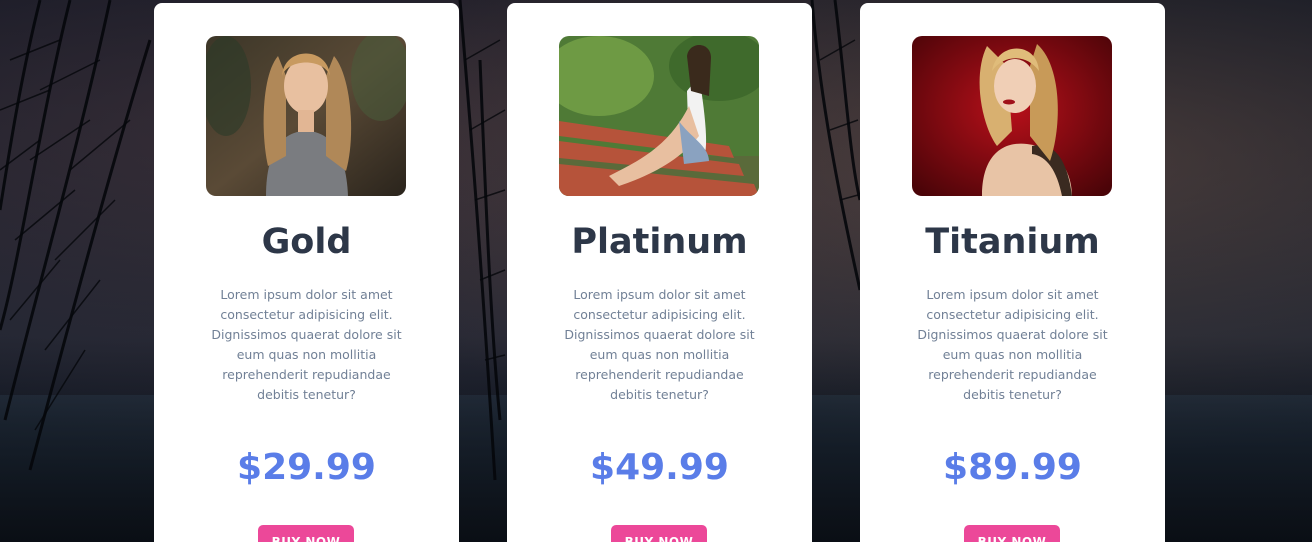 Image resolution: width=1312 pixels, height=542 pixels. Describe the element at coordinates (659, 242) in the screenshot. I see `plan-title: Platinum` at that location.